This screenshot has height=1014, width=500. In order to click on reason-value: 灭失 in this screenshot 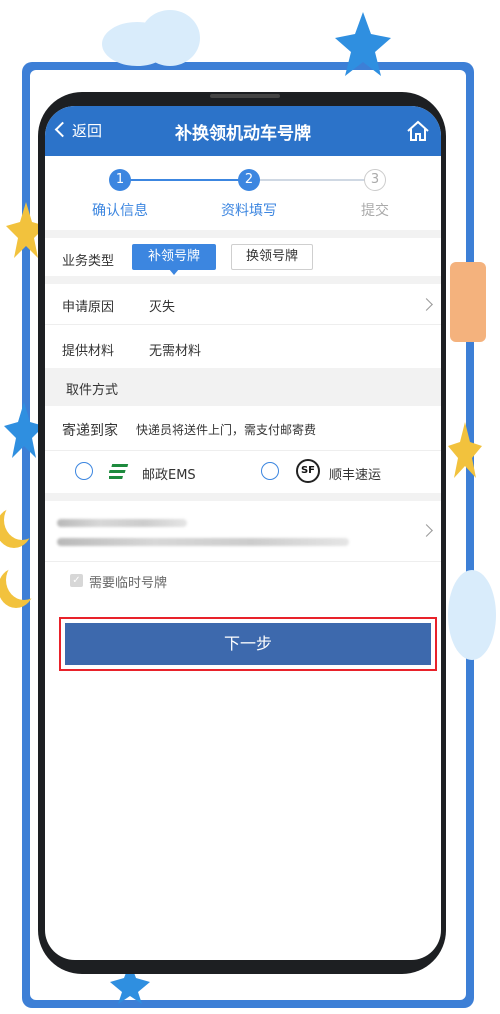, I will do `click(162, 307)`.